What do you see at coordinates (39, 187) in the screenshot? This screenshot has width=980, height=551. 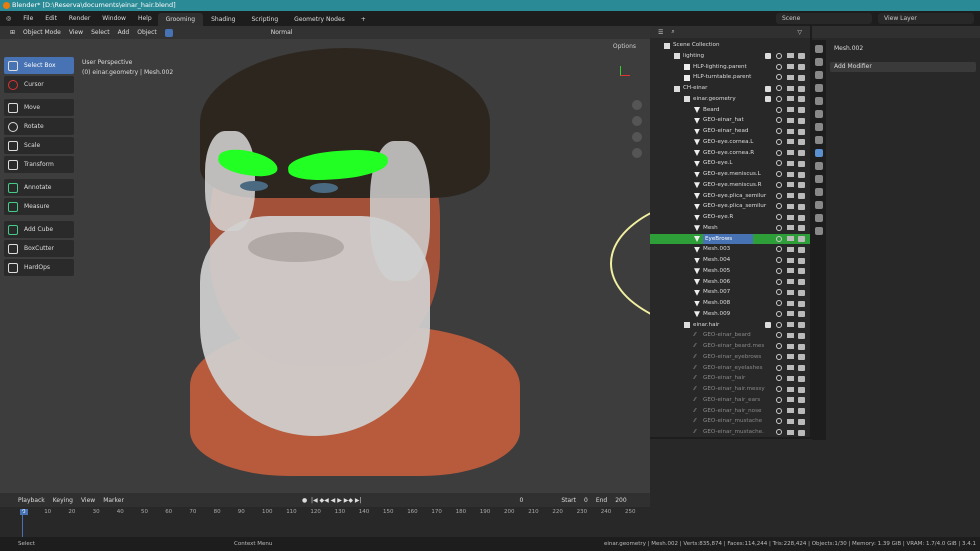 I see `tool-annotate: Annotate` at bounding box center [39, 187].